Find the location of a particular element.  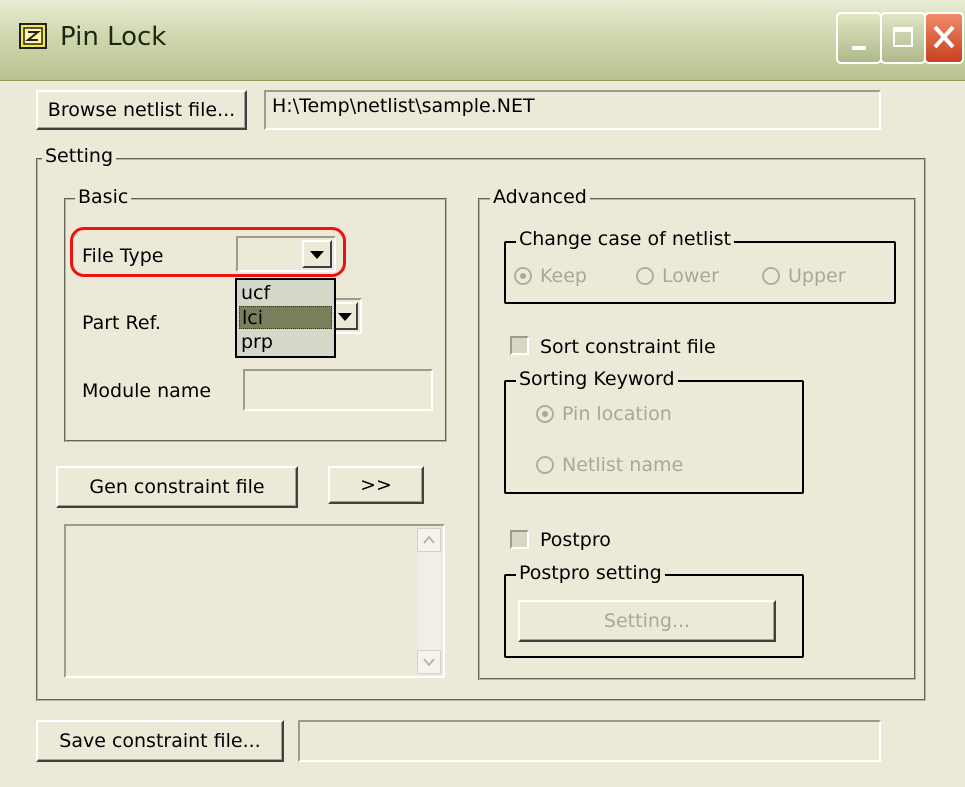

sort-constraint-label: Sort constraint file is located at coordinates (628, 347).